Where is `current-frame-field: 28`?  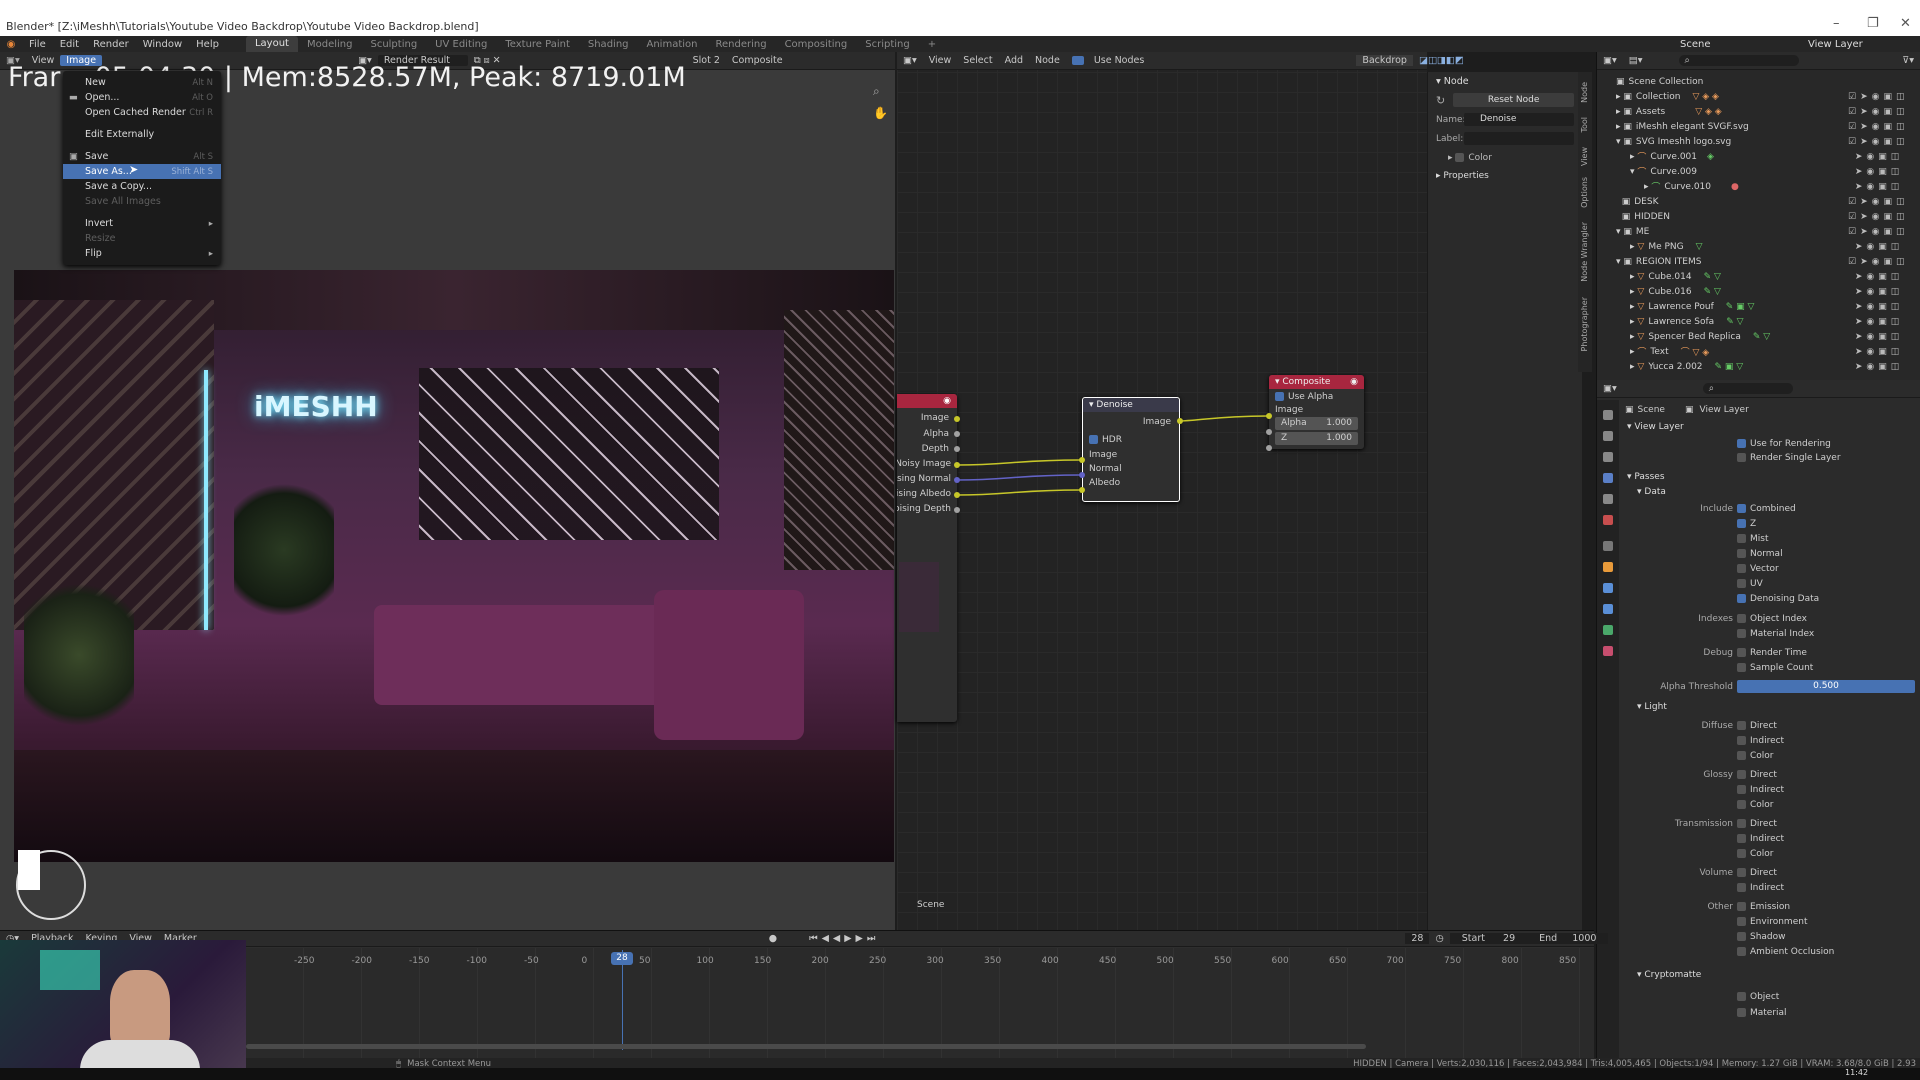 current-frame-field: 28 is located at coordinates (1417, 938).